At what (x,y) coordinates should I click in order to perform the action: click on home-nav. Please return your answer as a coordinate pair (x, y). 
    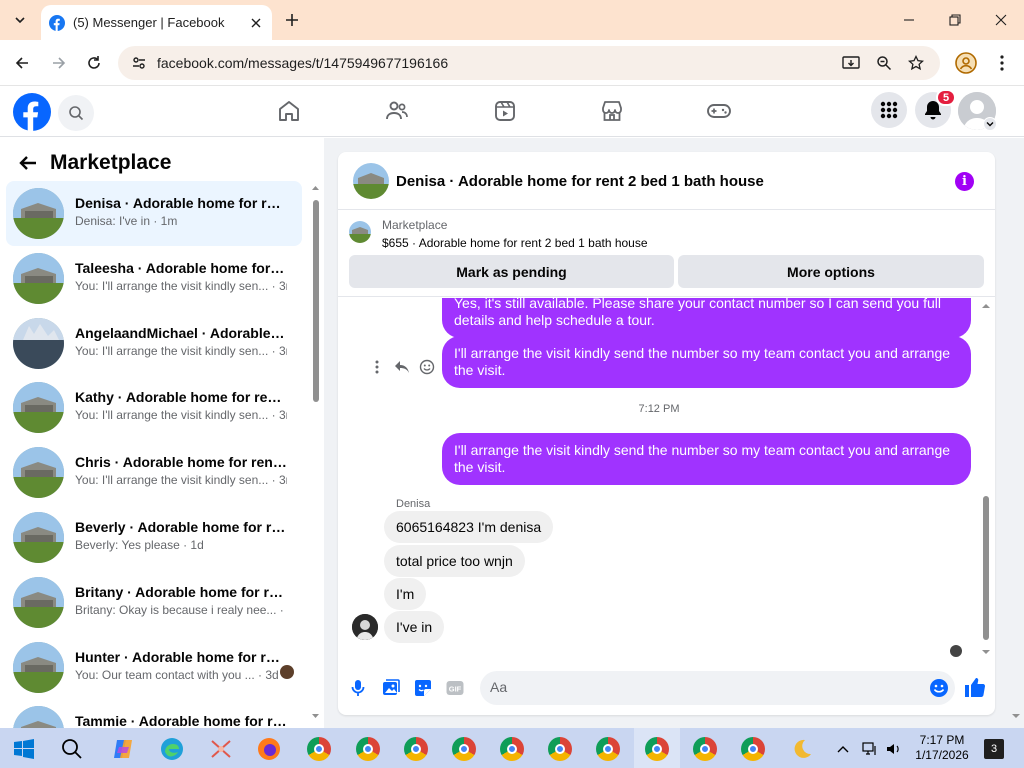
    Looking at the image, I should click on (289, 111).